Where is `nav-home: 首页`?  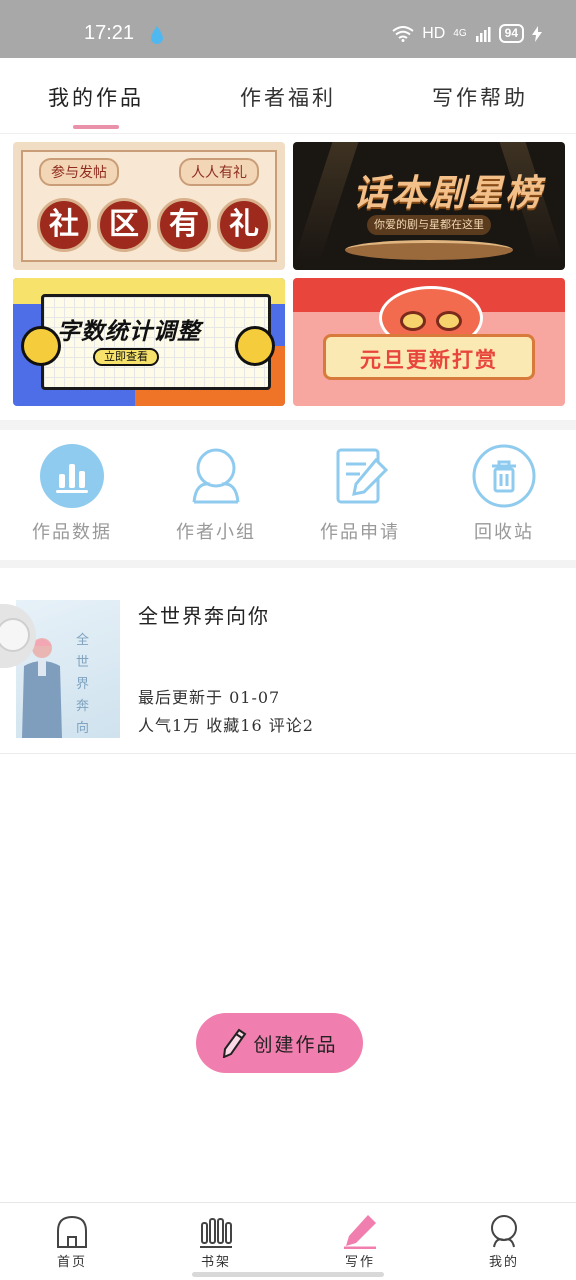
nav-home: 首页 is located at coordinates (72, 1241).